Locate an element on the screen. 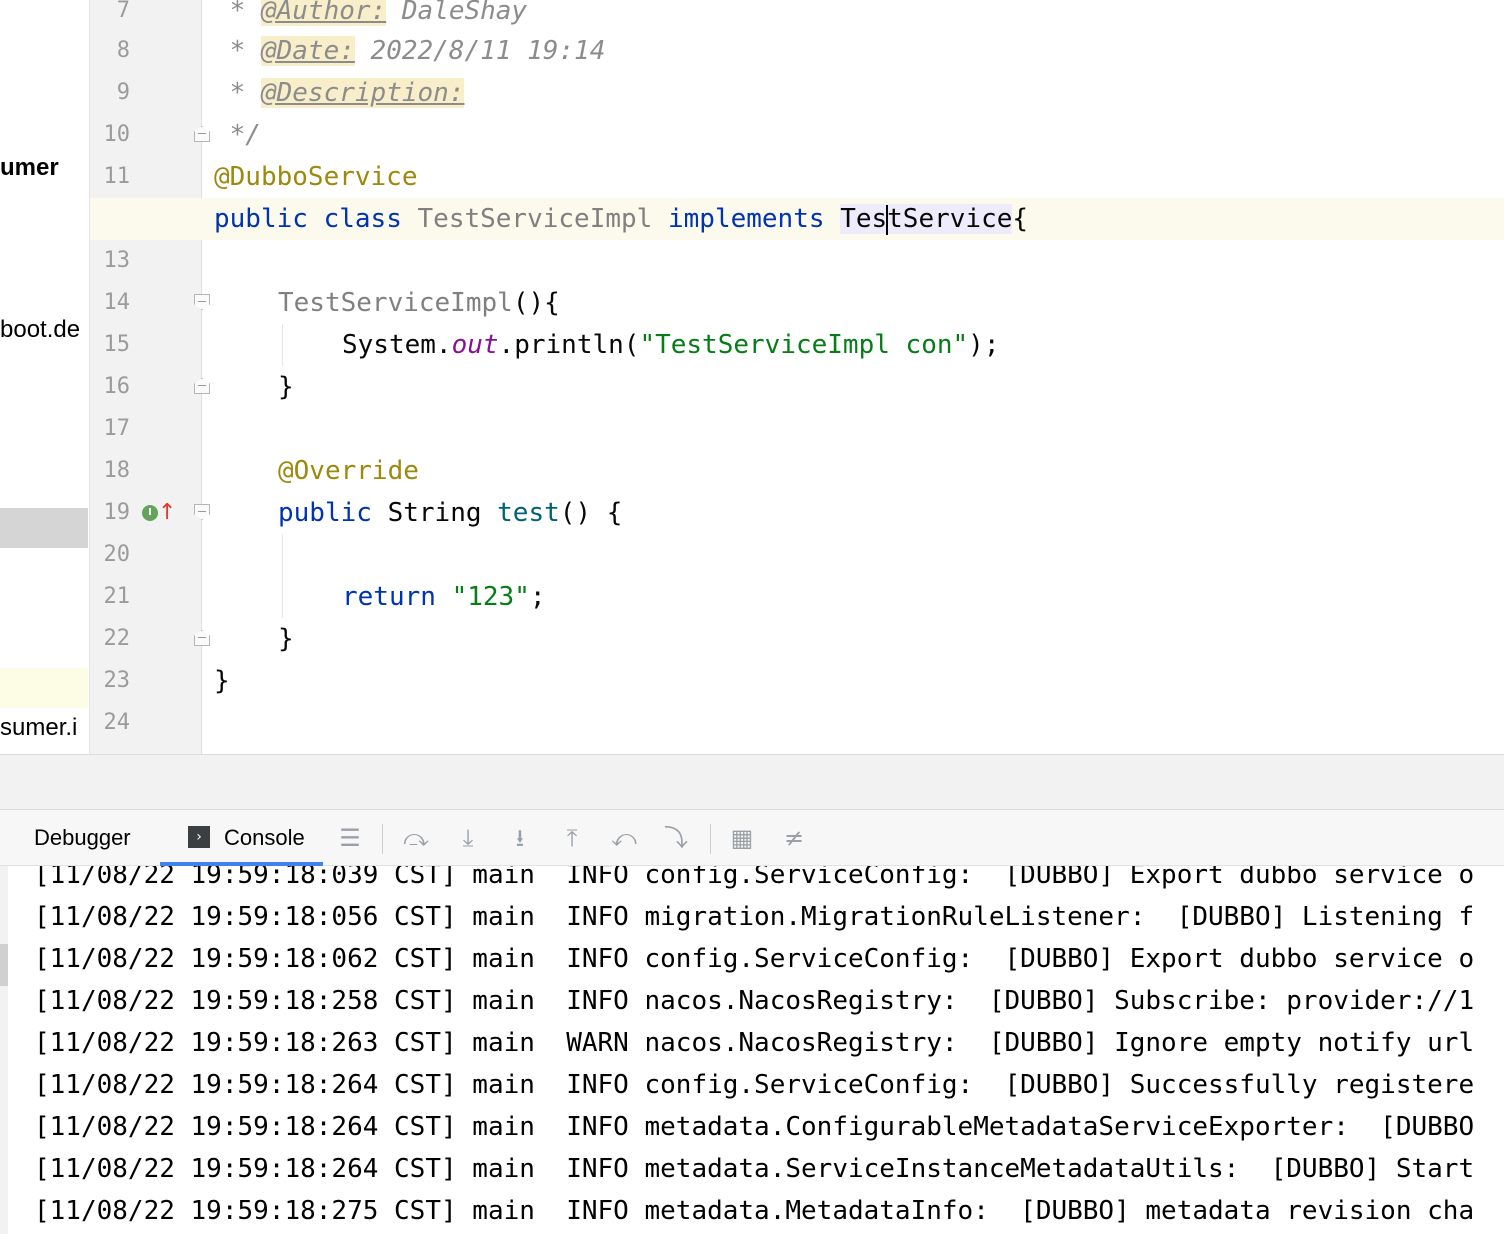 The height and width of the screenshot is (1234, 1504). code-line-9: * @Description: is located at coordinates (339, 93).